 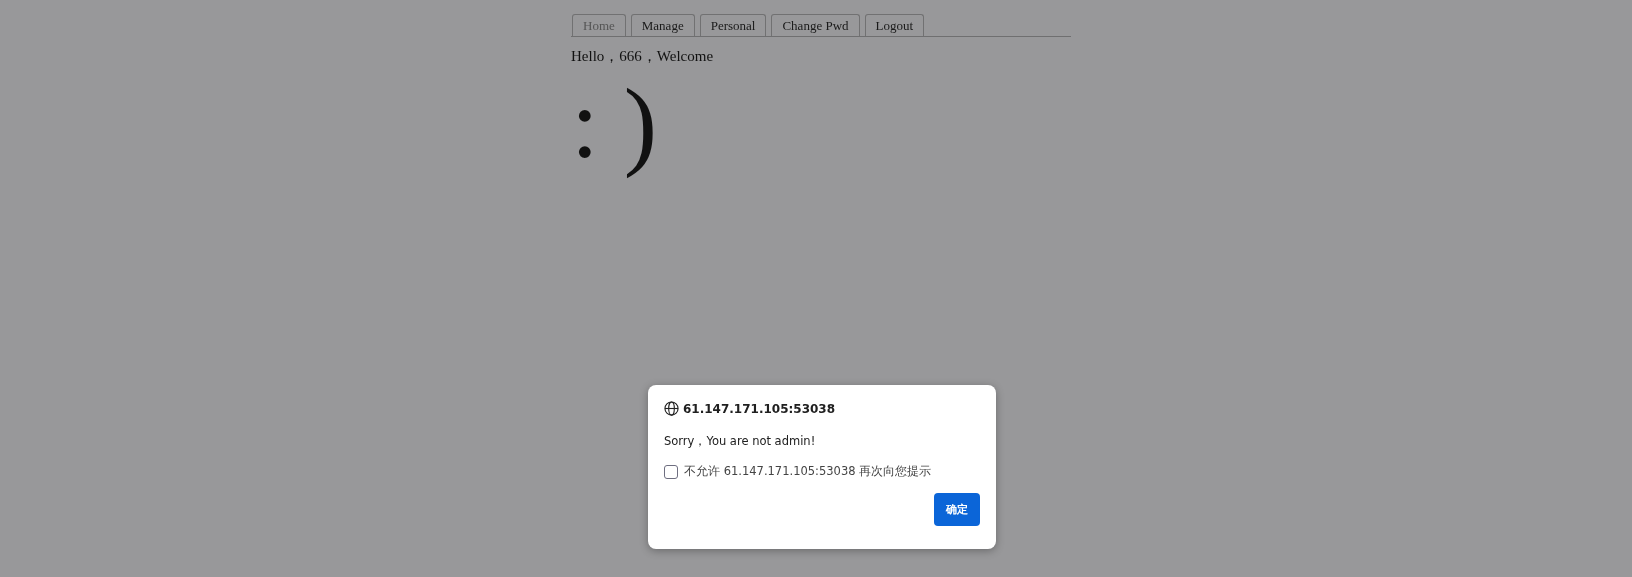 What do you see at coordinates (671, 408) in the screenshot?
I see `globe-icon` at bounding box center [671, 408].